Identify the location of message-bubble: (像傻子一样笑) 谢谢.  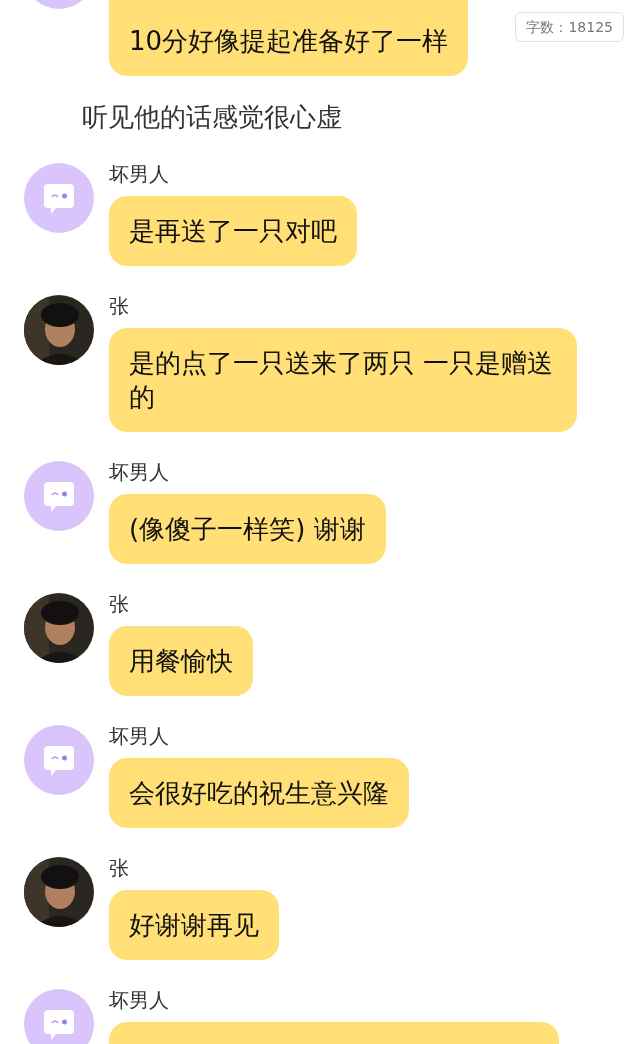
(247, 529).